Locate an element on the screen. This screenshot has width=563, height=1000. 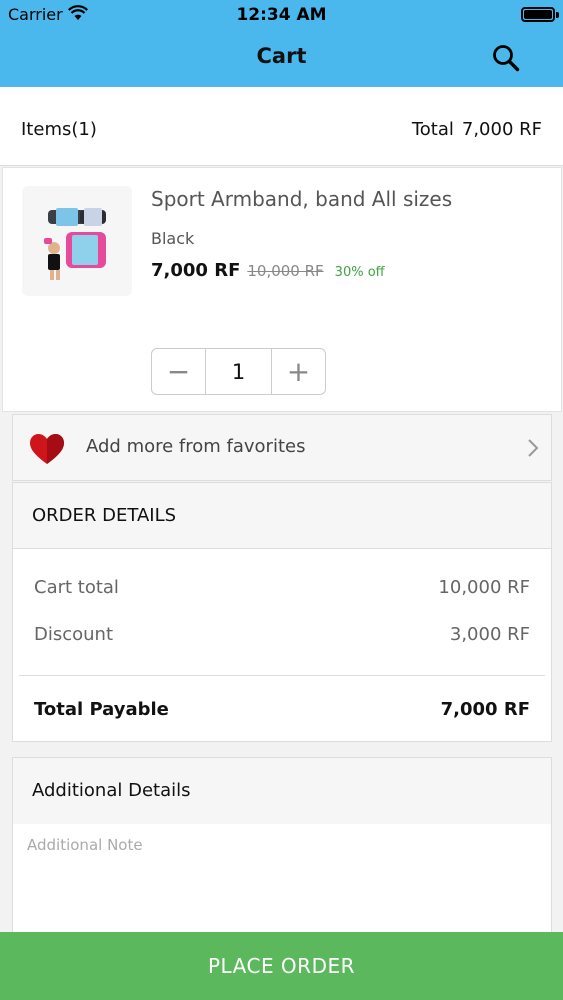
discount-badge: 30% off is located at coordinates (359, 272).